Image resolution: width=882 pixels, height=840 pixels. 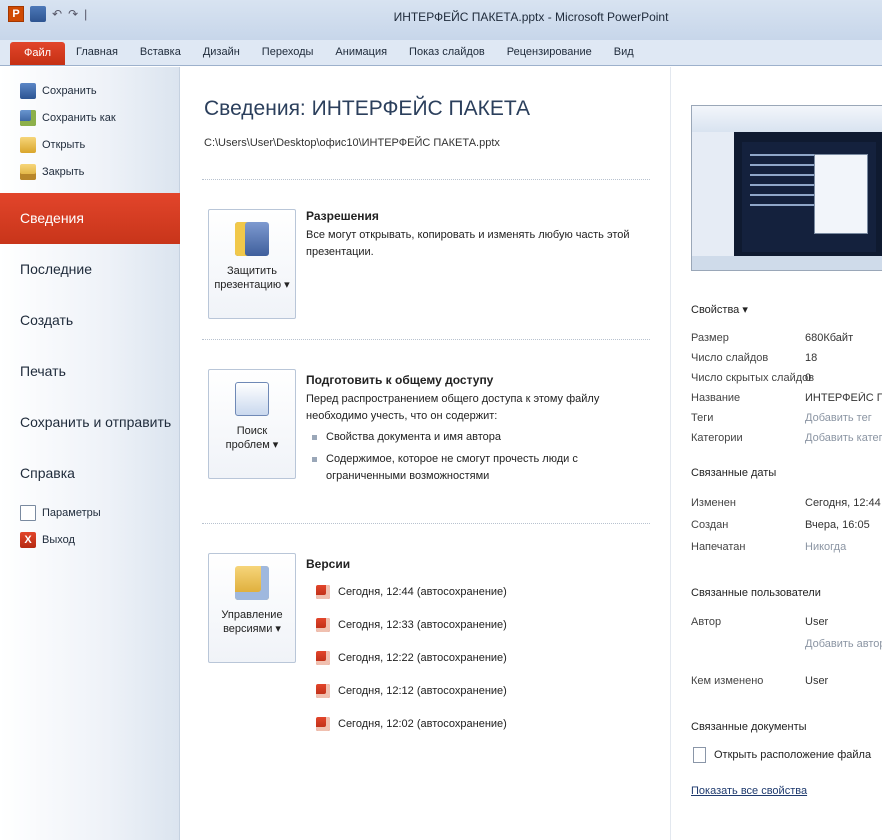 I want to click on tab-file: Файл, so click(x=38, y=53).